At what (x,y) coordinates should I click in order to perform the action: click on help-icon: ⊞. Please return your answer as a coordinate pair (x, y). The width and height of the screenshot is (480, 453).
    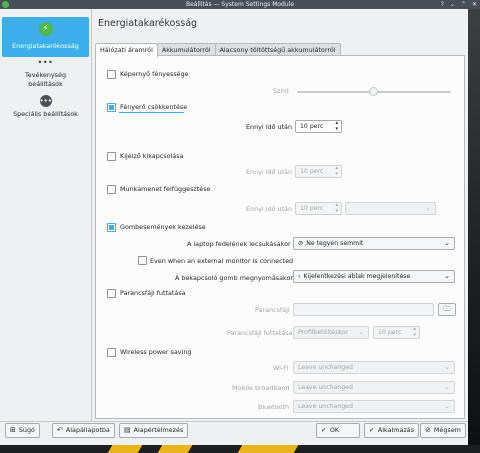
    Looking at the image, I should click on (13, 430).